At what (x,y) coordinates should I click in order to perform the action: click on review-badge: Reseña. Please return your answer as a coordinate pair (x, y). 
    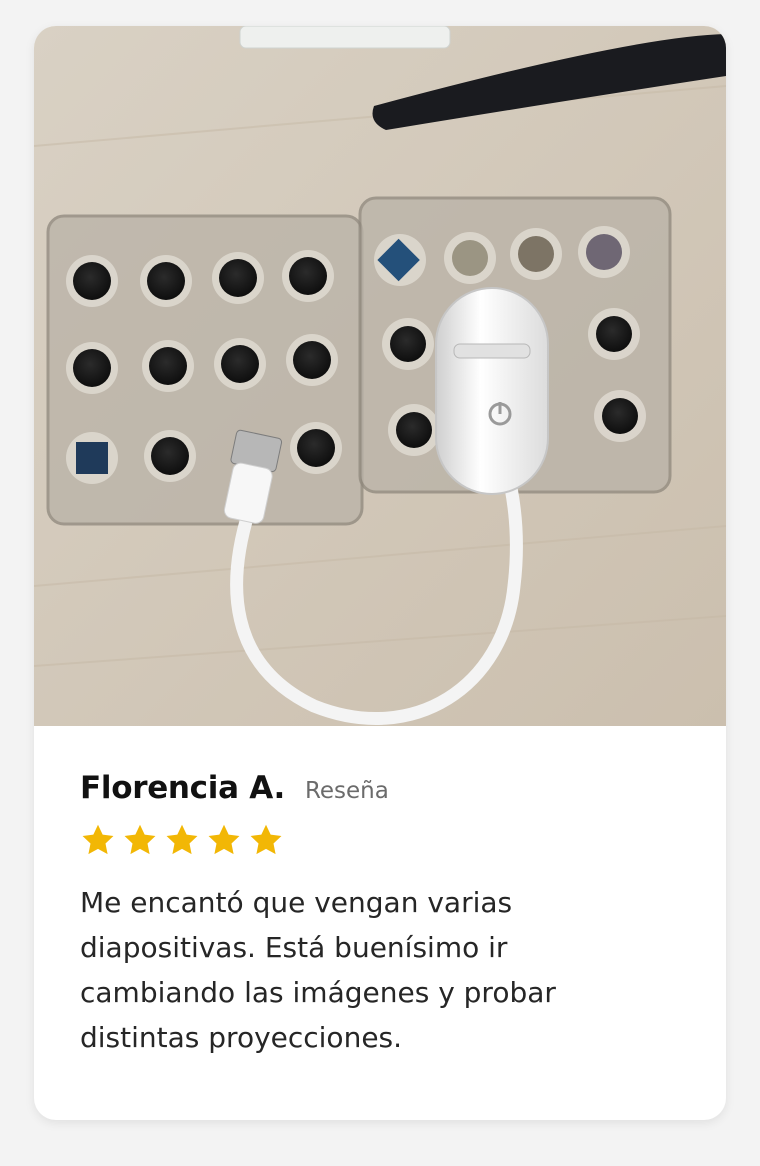
    Looking at the image, I should click on (346, 791).